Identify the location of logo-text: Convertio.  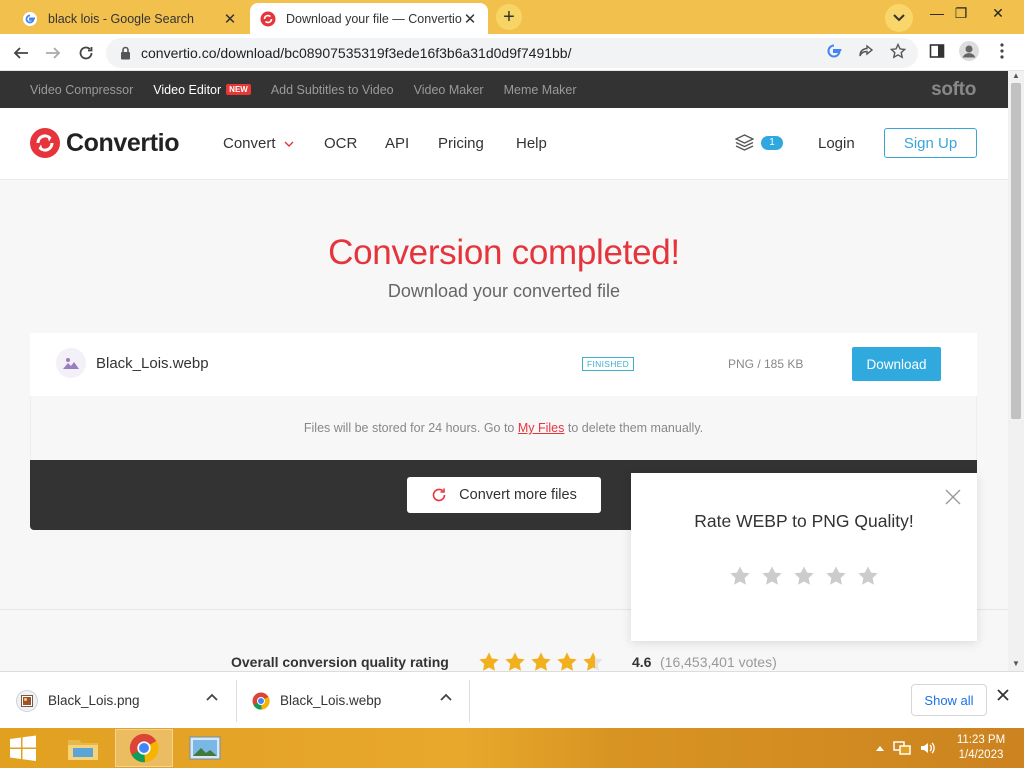
(123, 142).